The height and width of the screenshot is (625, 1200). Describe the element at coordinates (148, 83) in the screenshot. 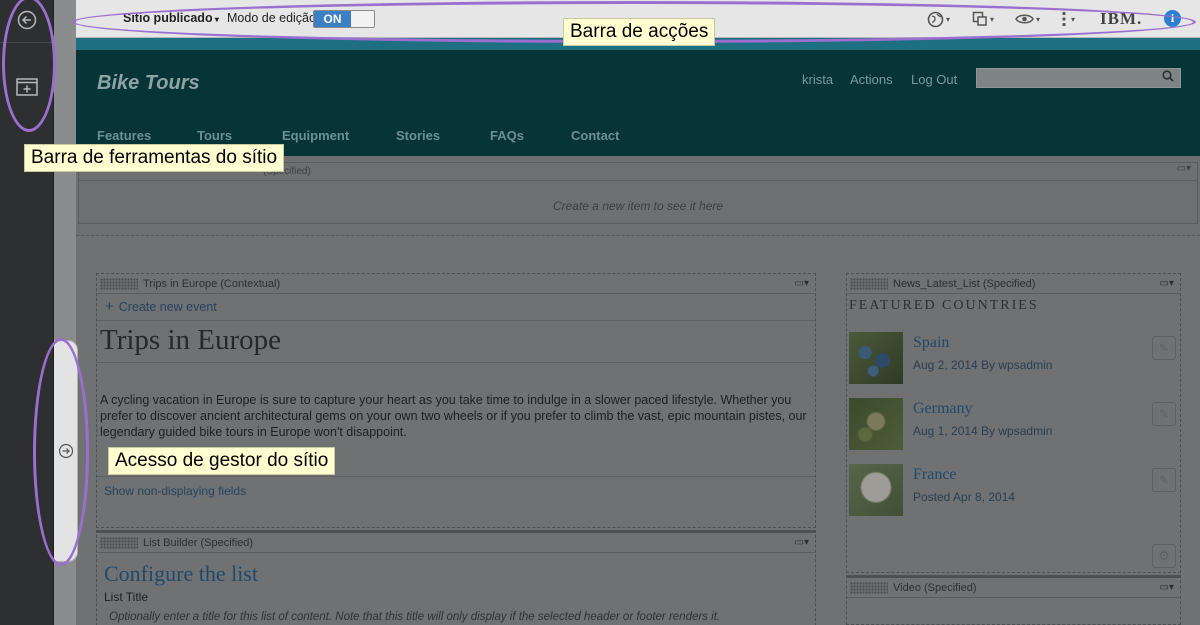

I see `site-brand: Bike Tours` at that location.